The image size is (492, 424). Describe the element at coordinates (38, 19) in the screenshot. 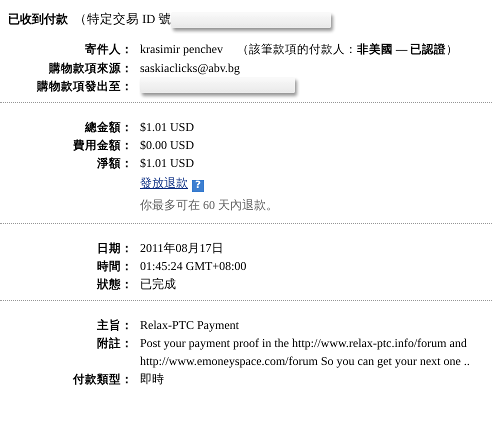

I see `page-title: 已收到付款` at that location.